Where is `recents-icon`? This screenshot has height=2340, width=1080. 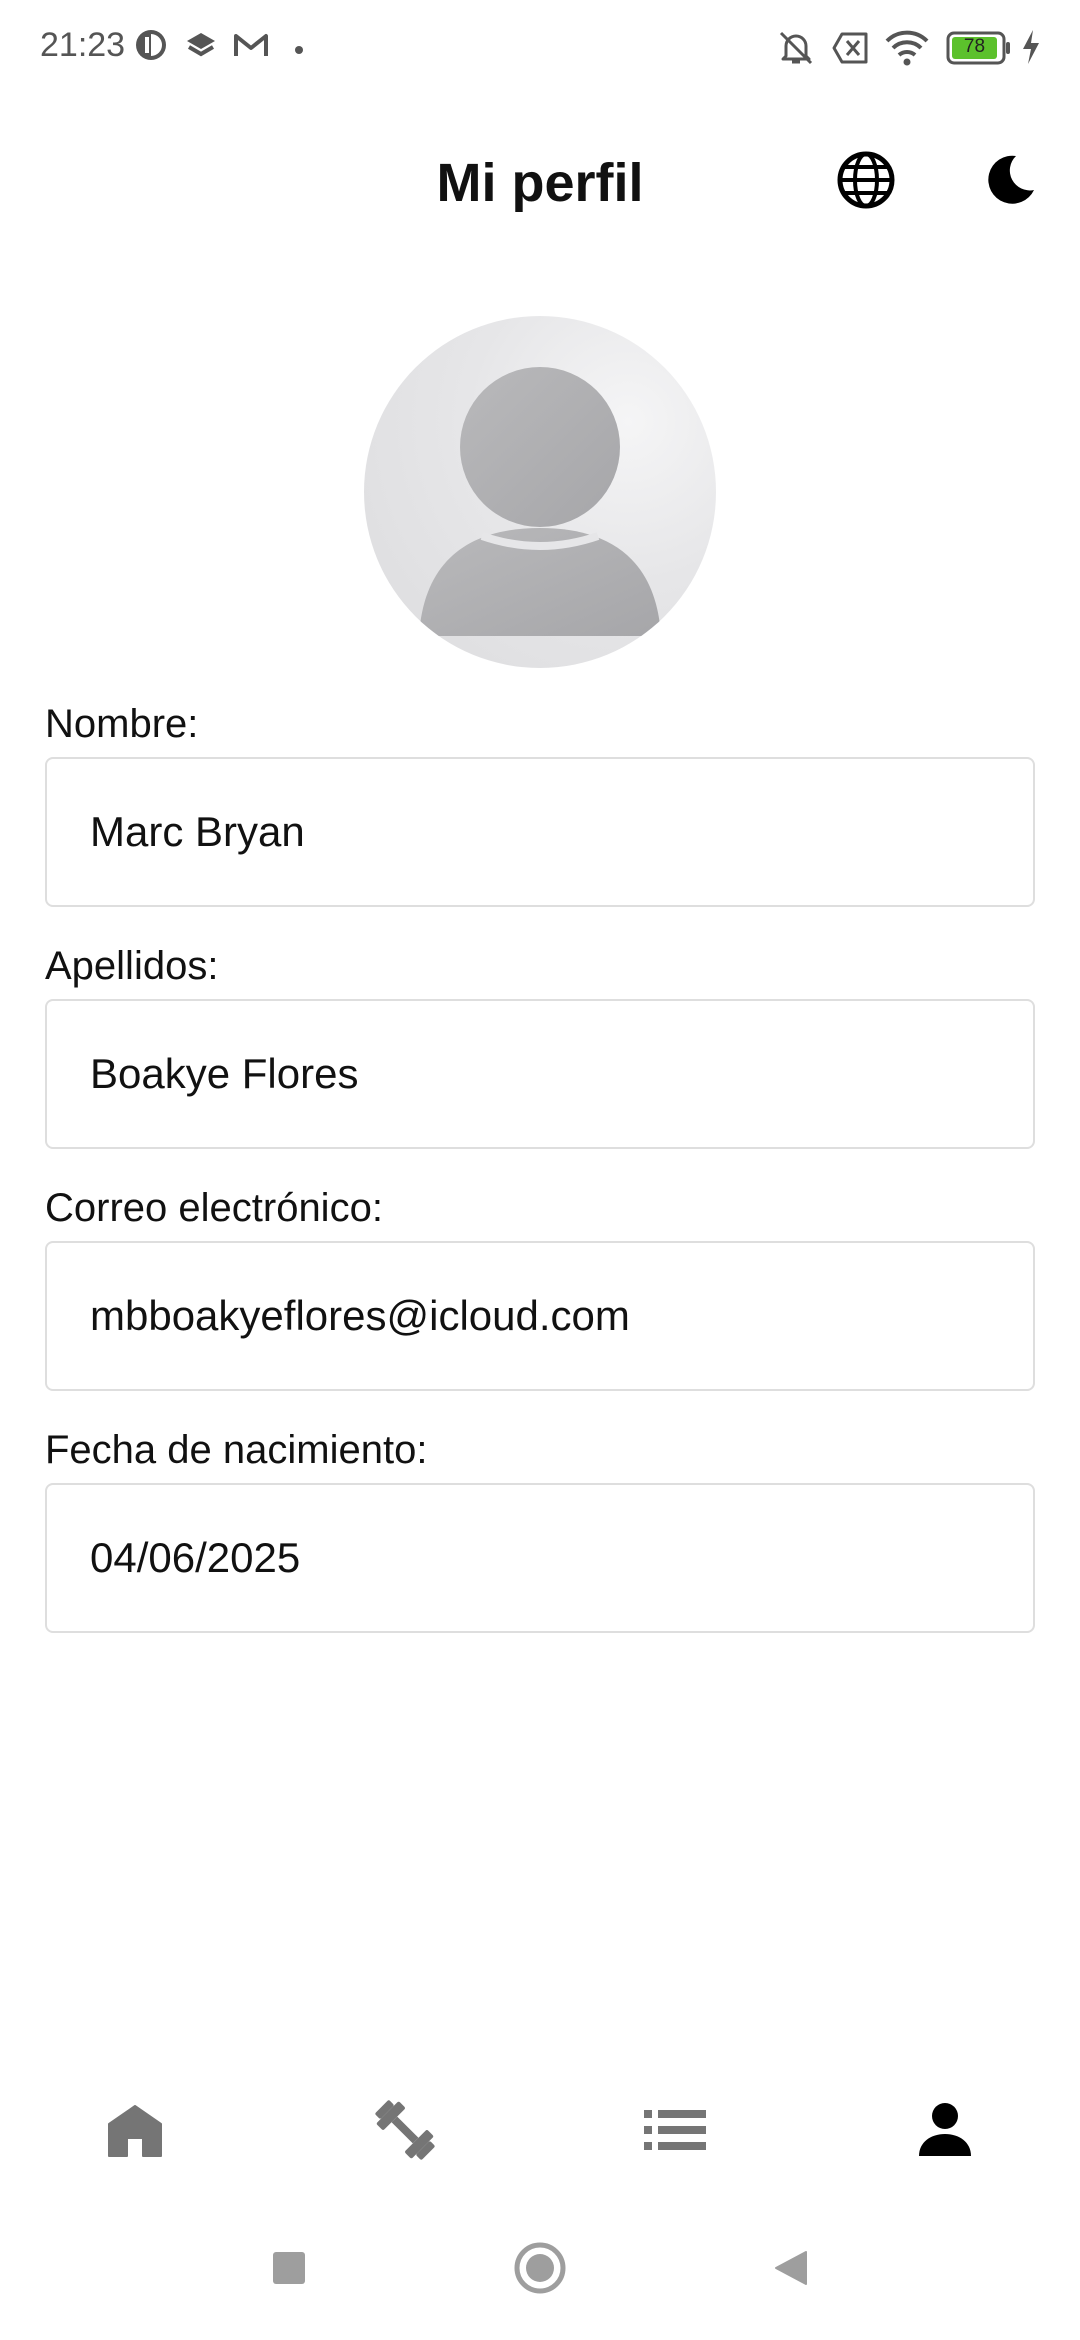
recents-icon is located at coordinates (289, 2270).